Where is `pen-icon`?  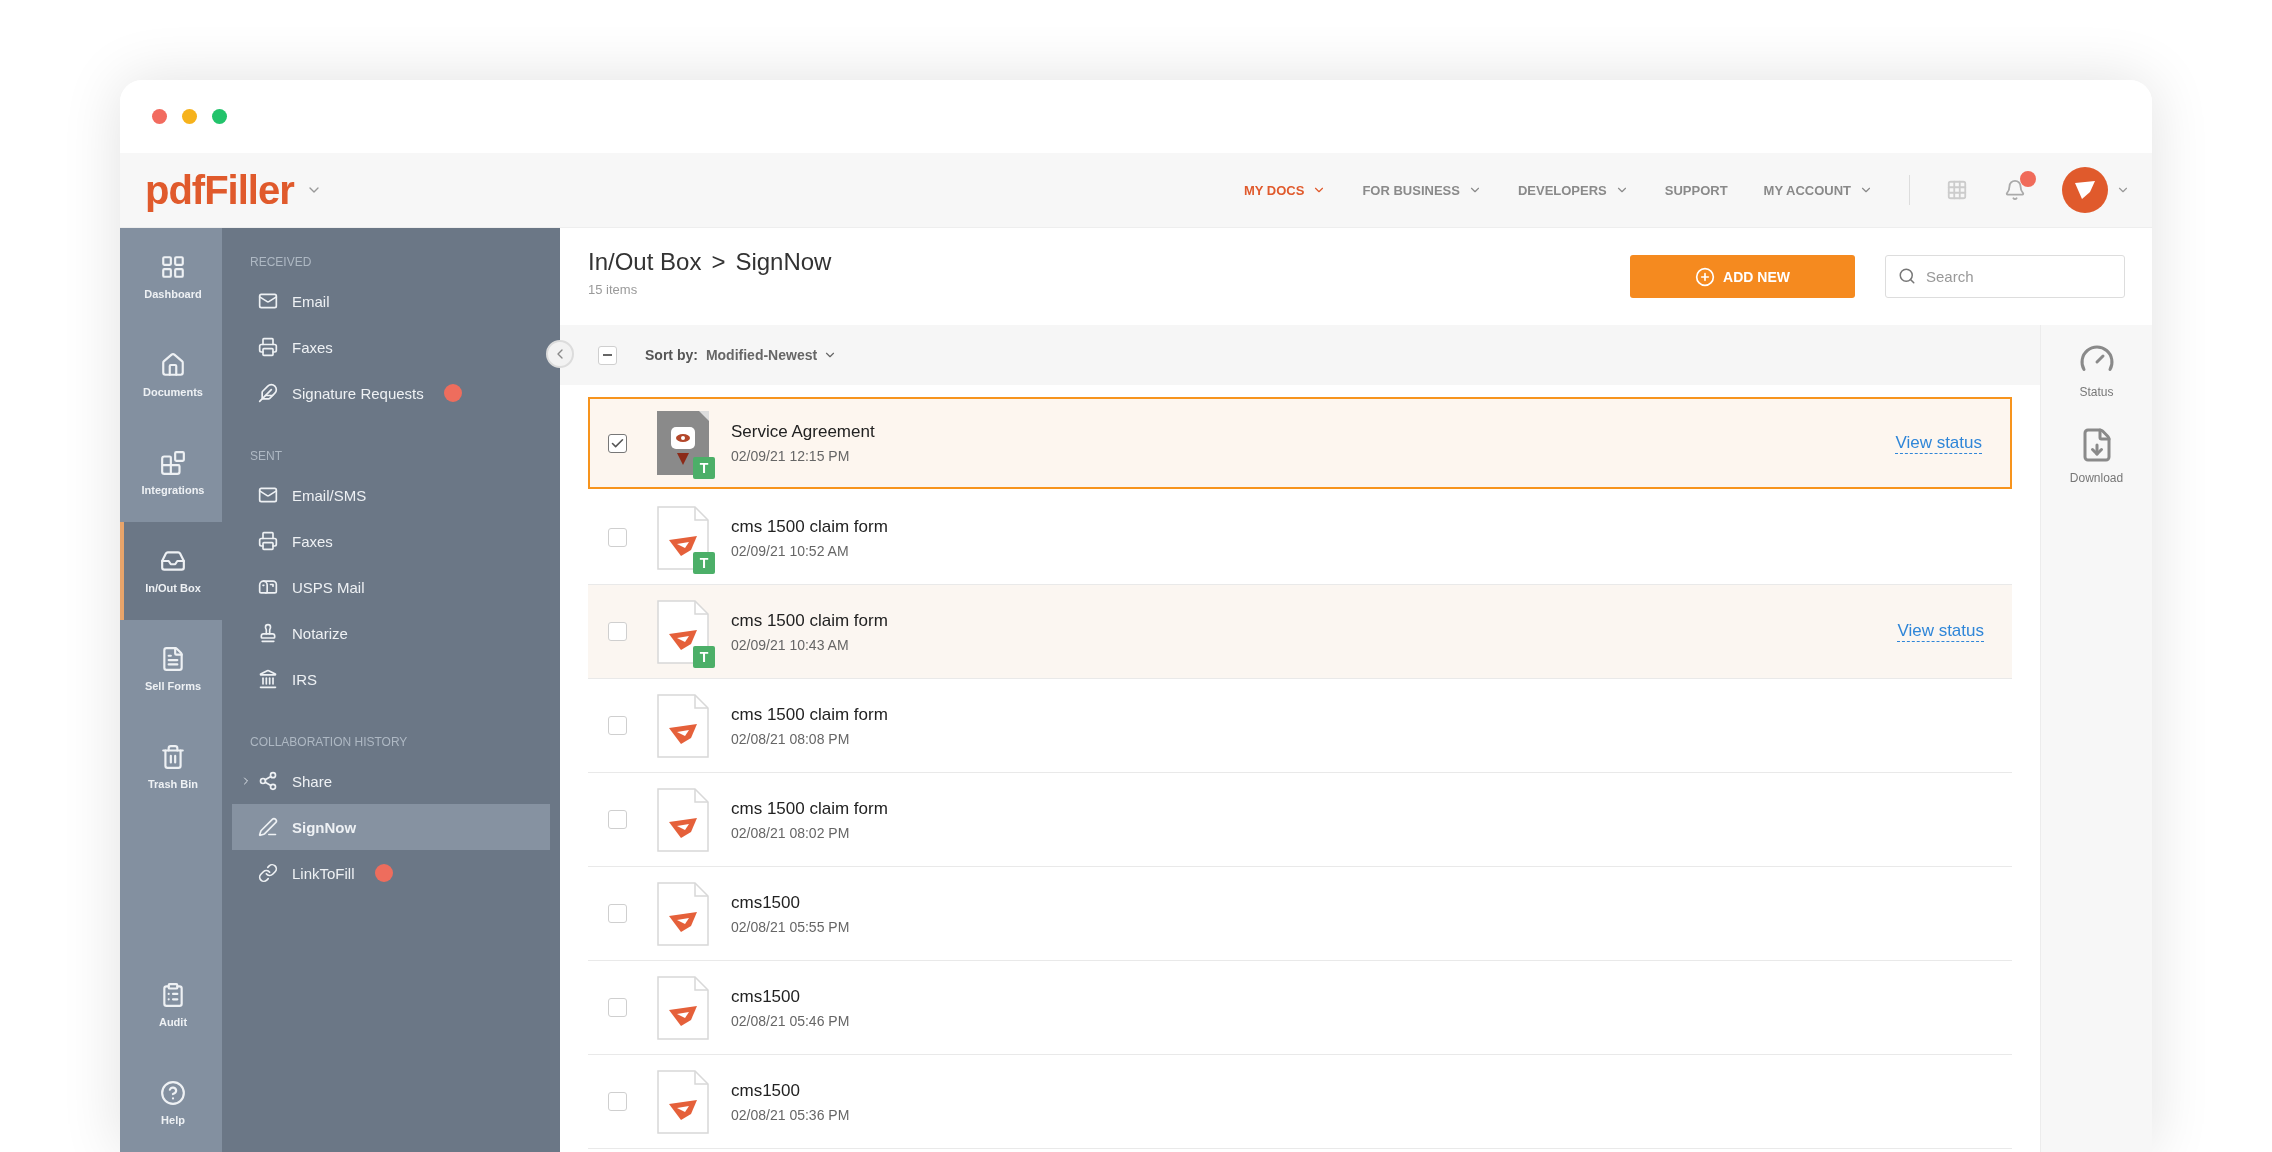
pen-icon is located at coordinates (268, 827).